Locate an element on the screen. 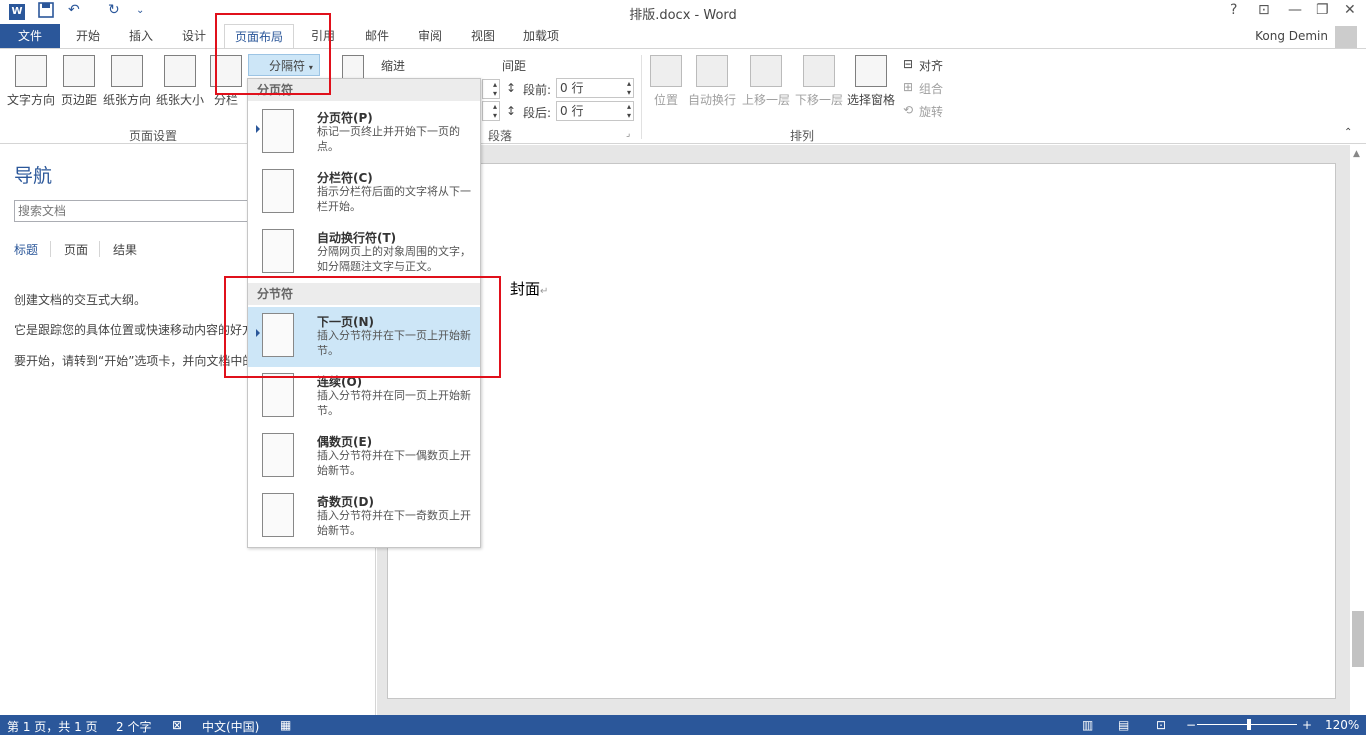  text-direction-icon is located at coordinates (31, 71).